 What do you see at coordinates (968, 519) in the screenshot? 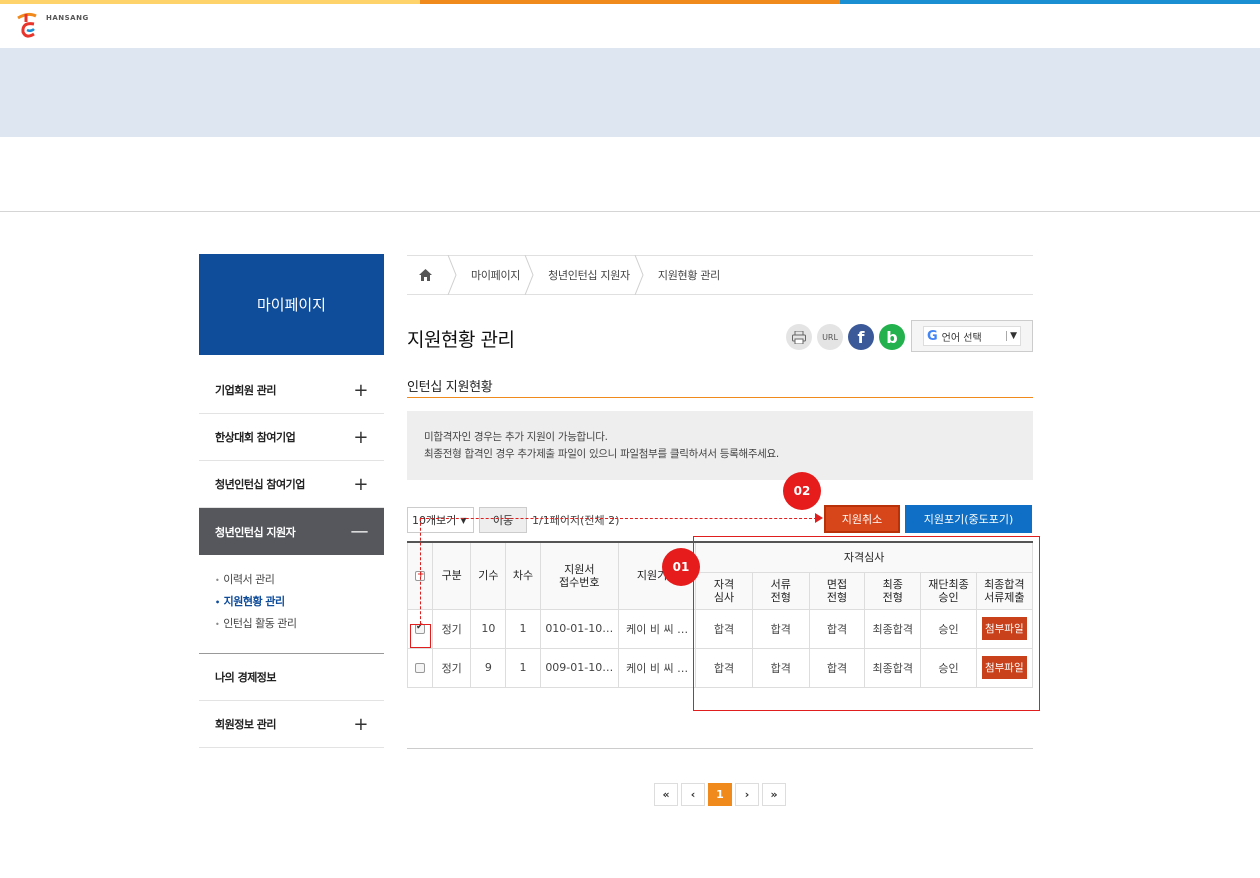
I see `give-up-button: 지원포기(중도포기)` at bounding box center [968, 519].